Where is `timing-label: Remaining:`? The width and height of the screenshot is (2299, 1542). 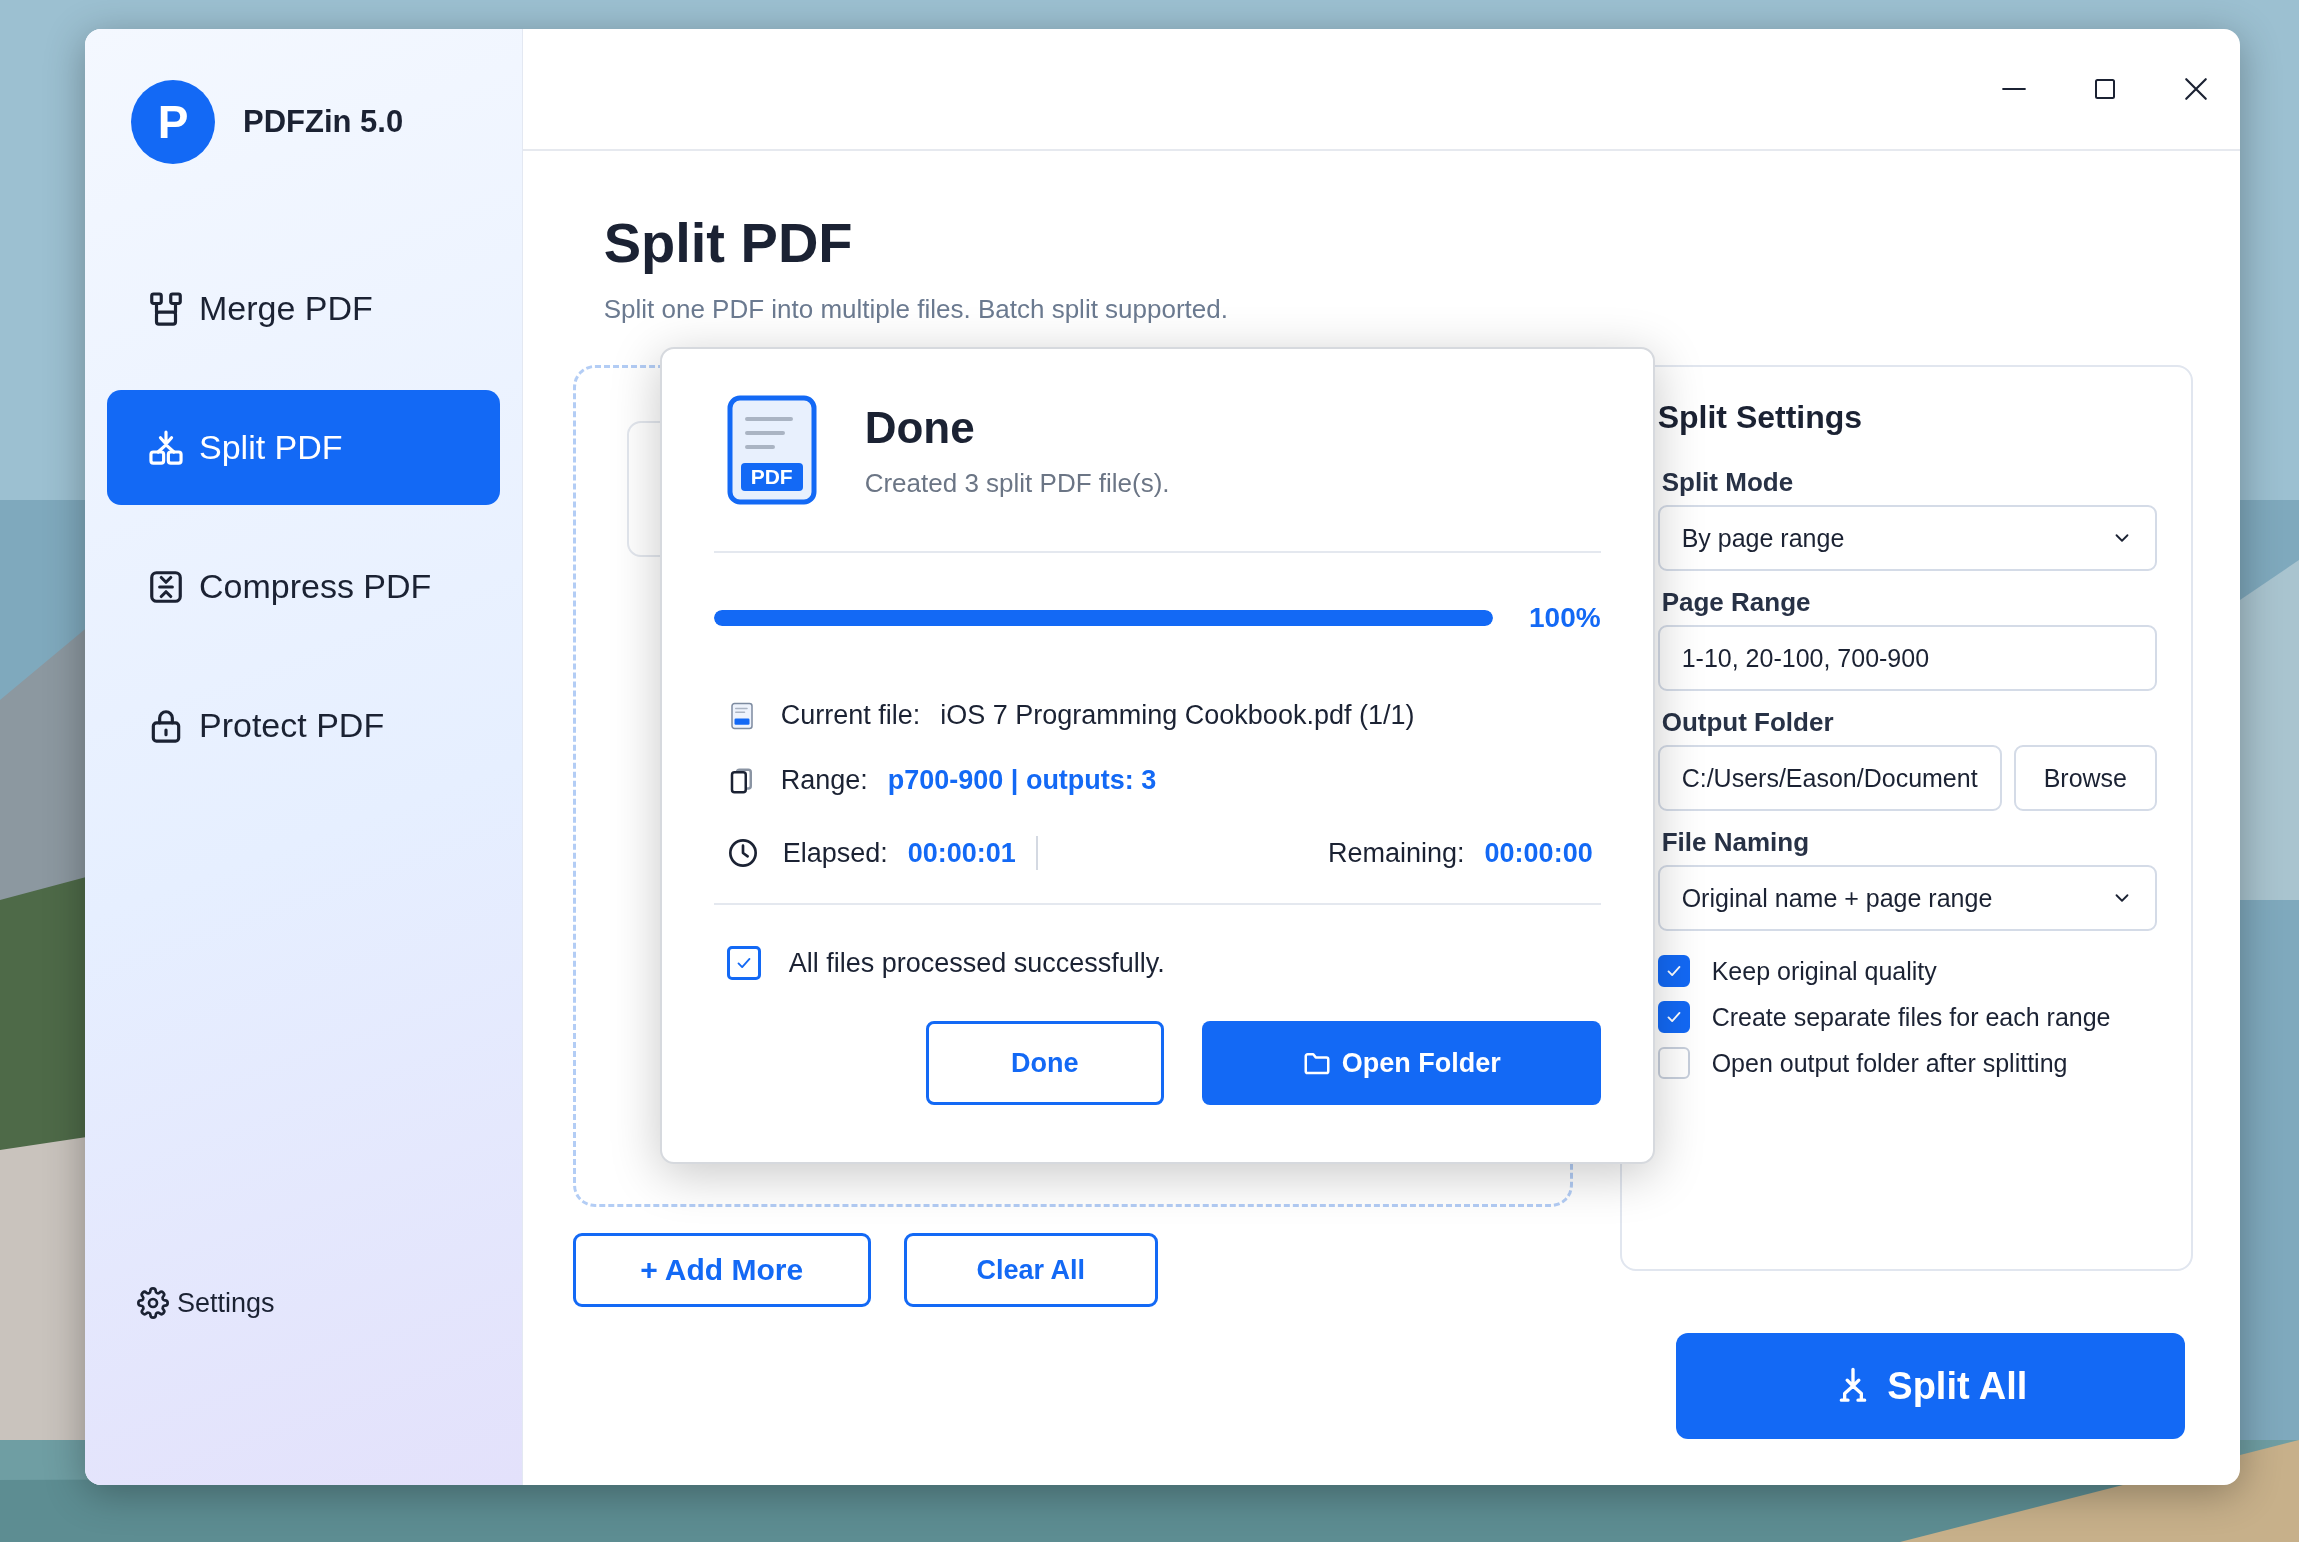
timing-label: Remaining: is located at coordinates (1396, 853).